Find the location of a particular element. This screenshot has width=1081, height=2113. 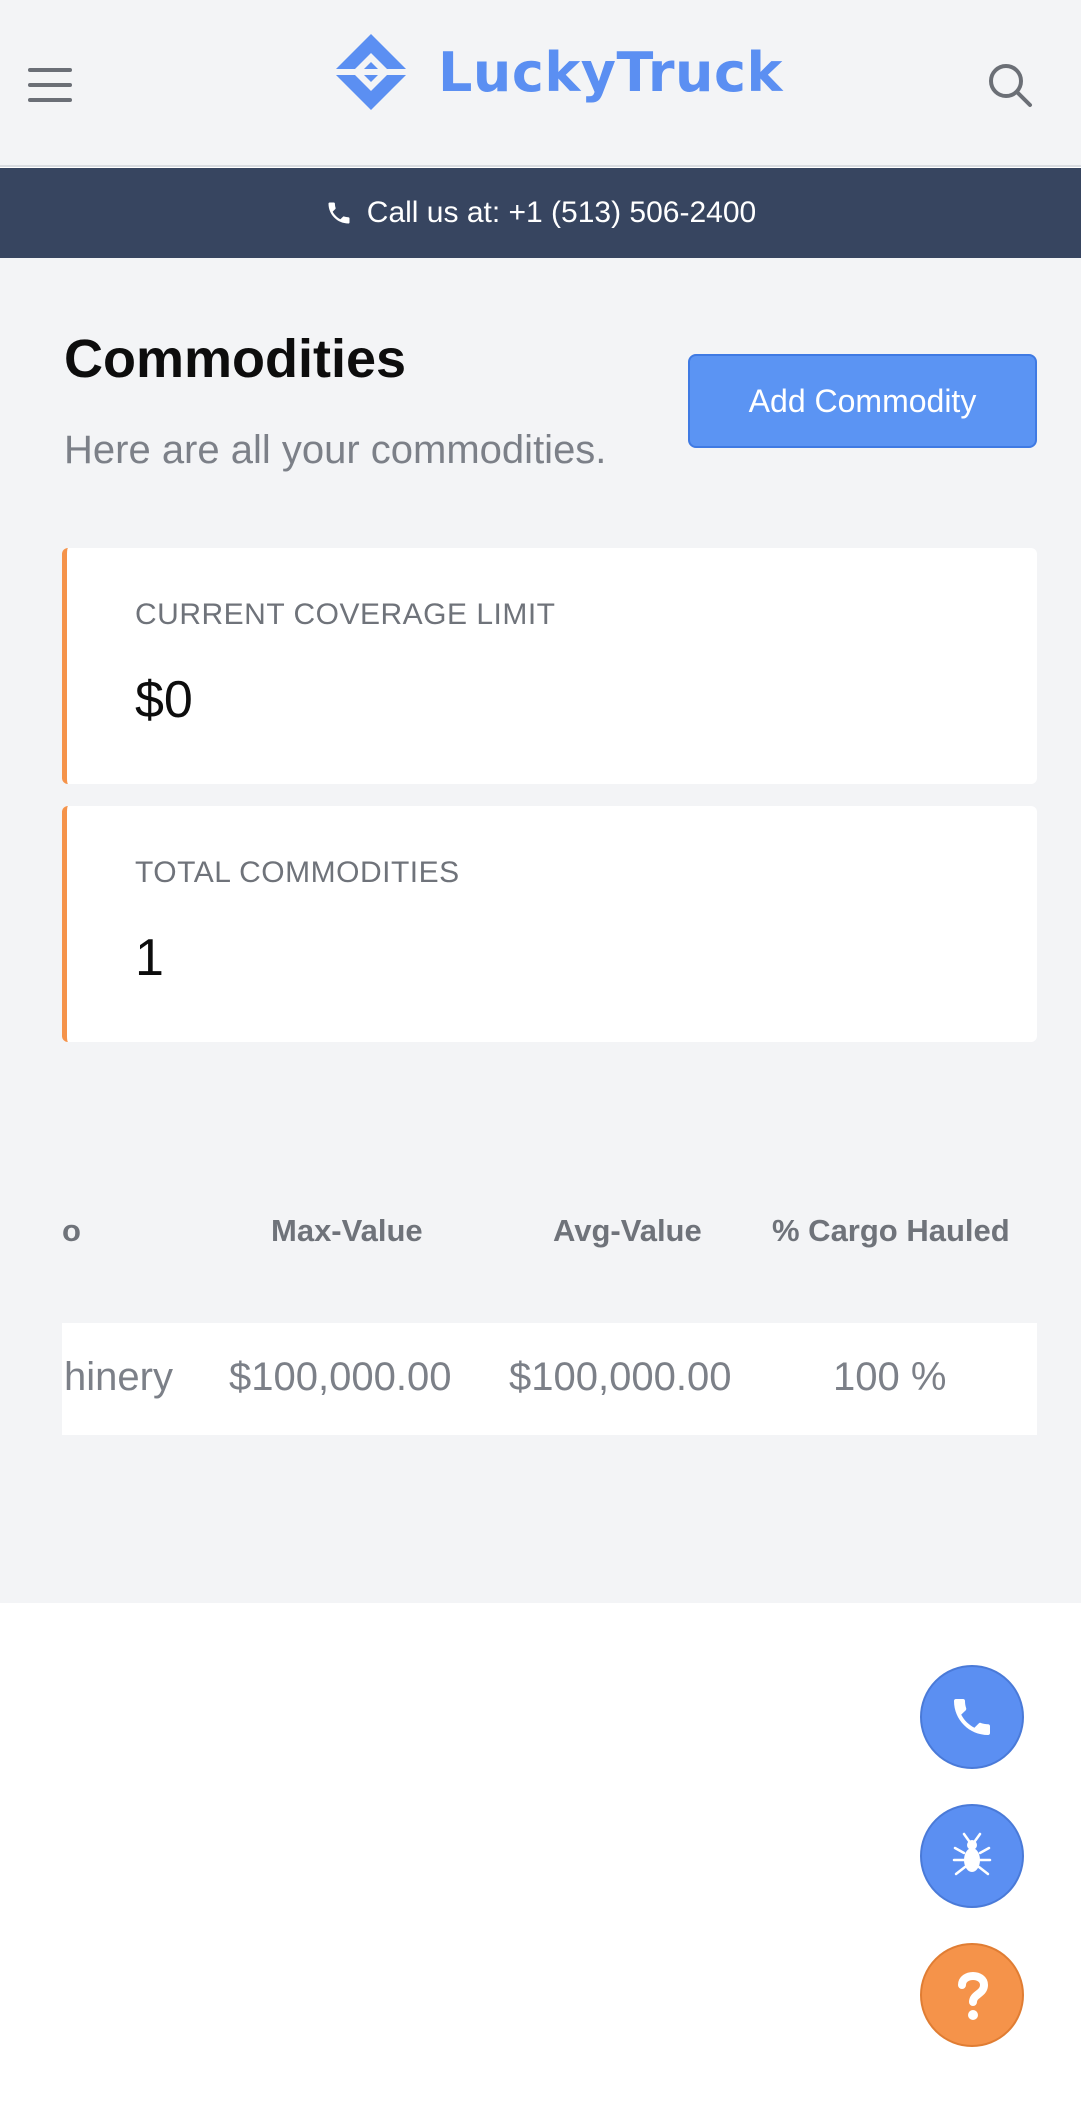

table-row: hinery $100,000.00 $100,000.00 100 % is located at coordinates (549, 1379).